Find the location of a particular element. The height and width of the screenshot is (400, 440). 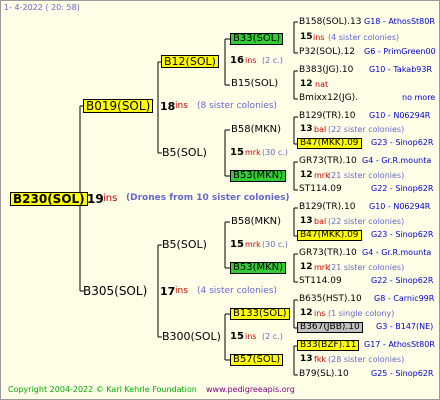

g4-info: G6 - PrimGreen00 is located at coordinates (400, 51).